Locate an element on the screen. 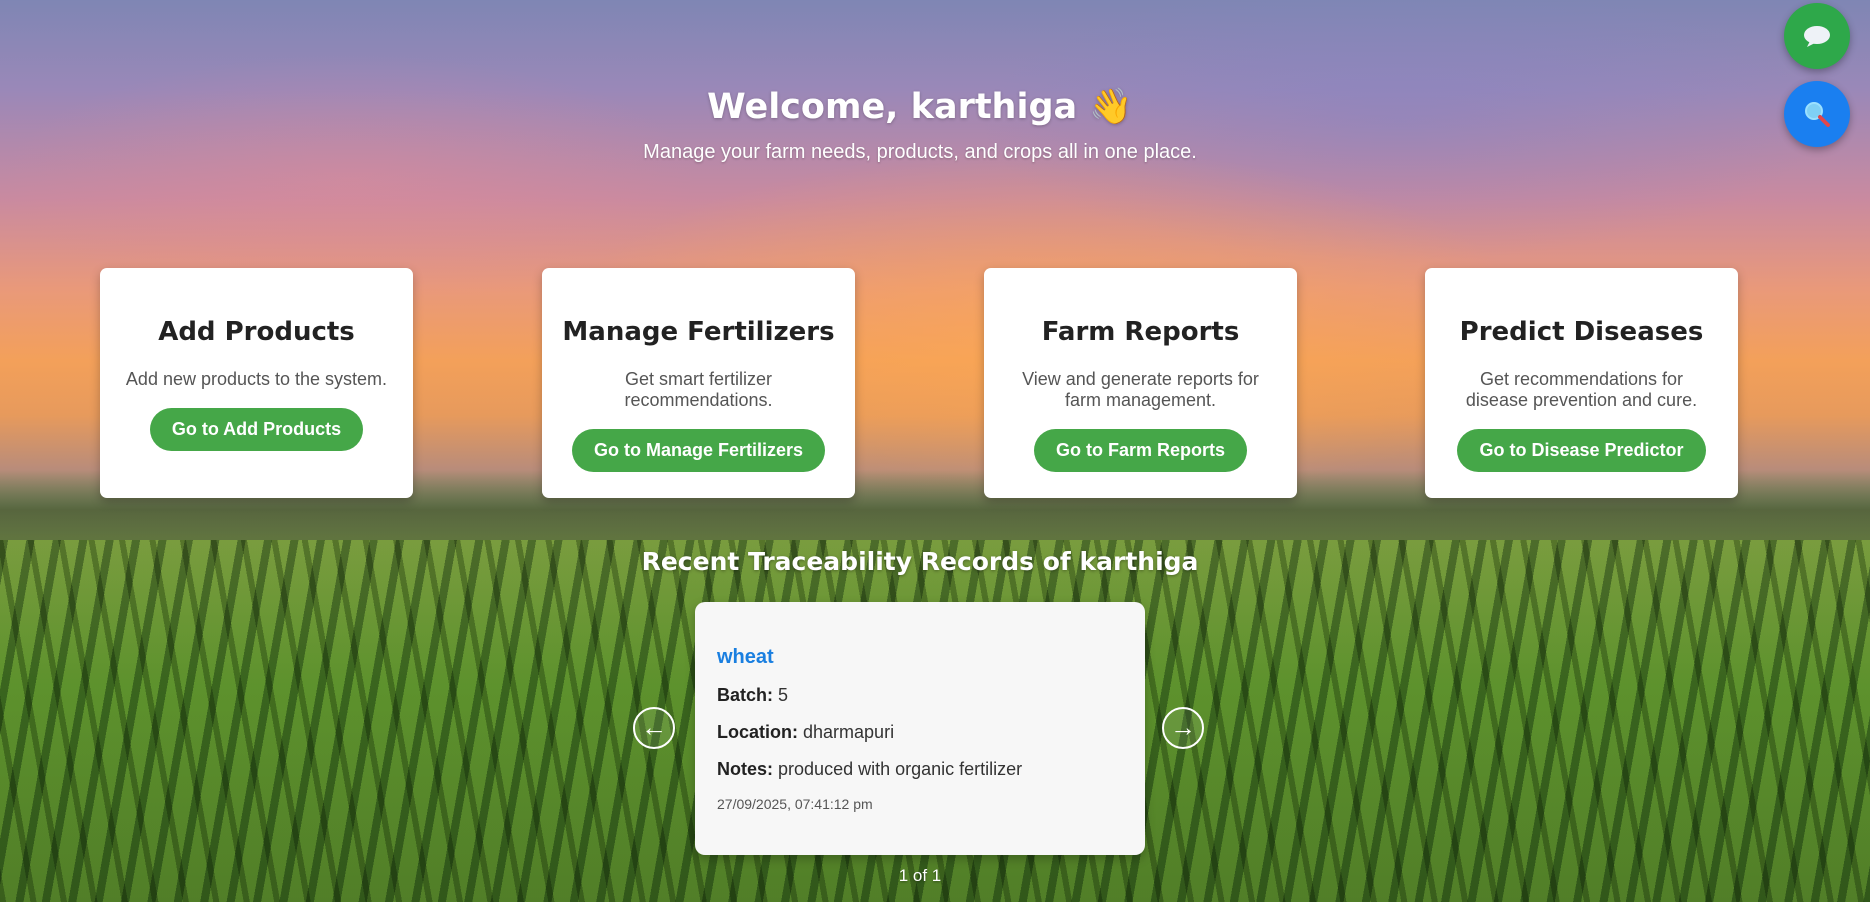 The height and width of the screenshot is (902, 1870). card-title: Manage Fertilizers is located at coordinates (698, 332).